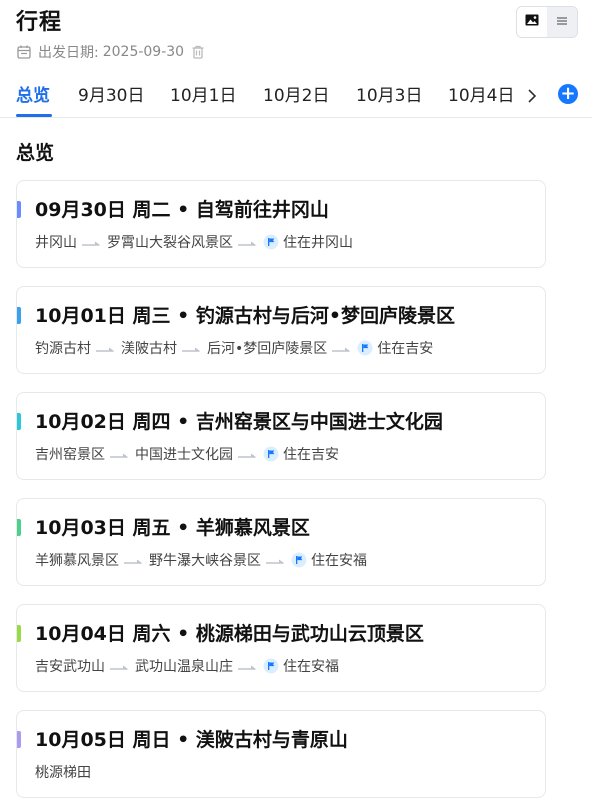 The height and width of the screenshot is (803, 592). What do you see at coordinates (70, 455) in the screenshot?
I see `route-stop: 吉州窑景区` at bounding box center [70, 455].